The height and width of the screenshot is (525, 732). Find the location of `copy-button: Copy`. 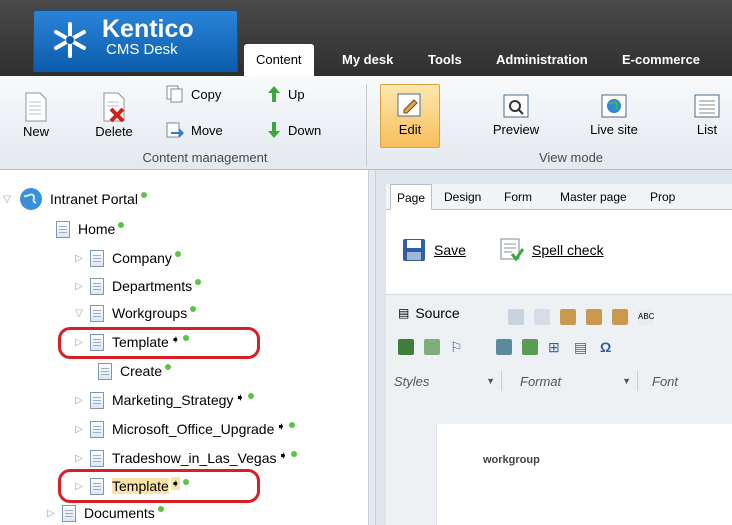

copy-button: Copy is located at coordinates (193, 94).